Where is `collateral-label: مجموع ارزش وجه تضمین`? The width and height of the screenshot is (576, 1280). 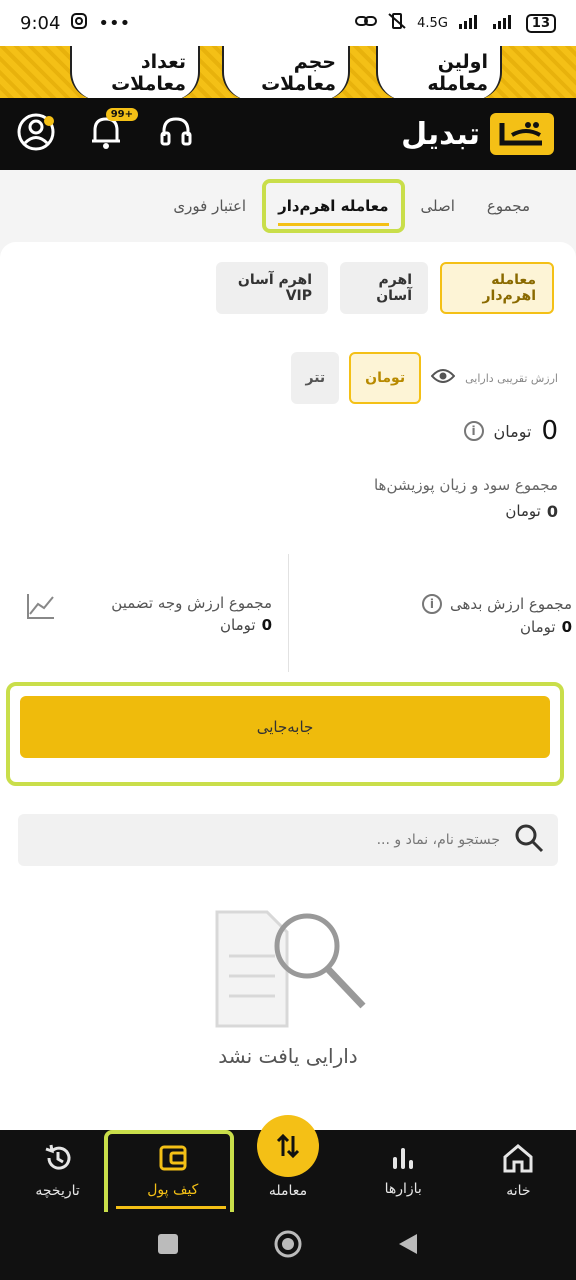
collateral-label: مجموع ارزش وجه تضمین is located at coordinates (191, 603).